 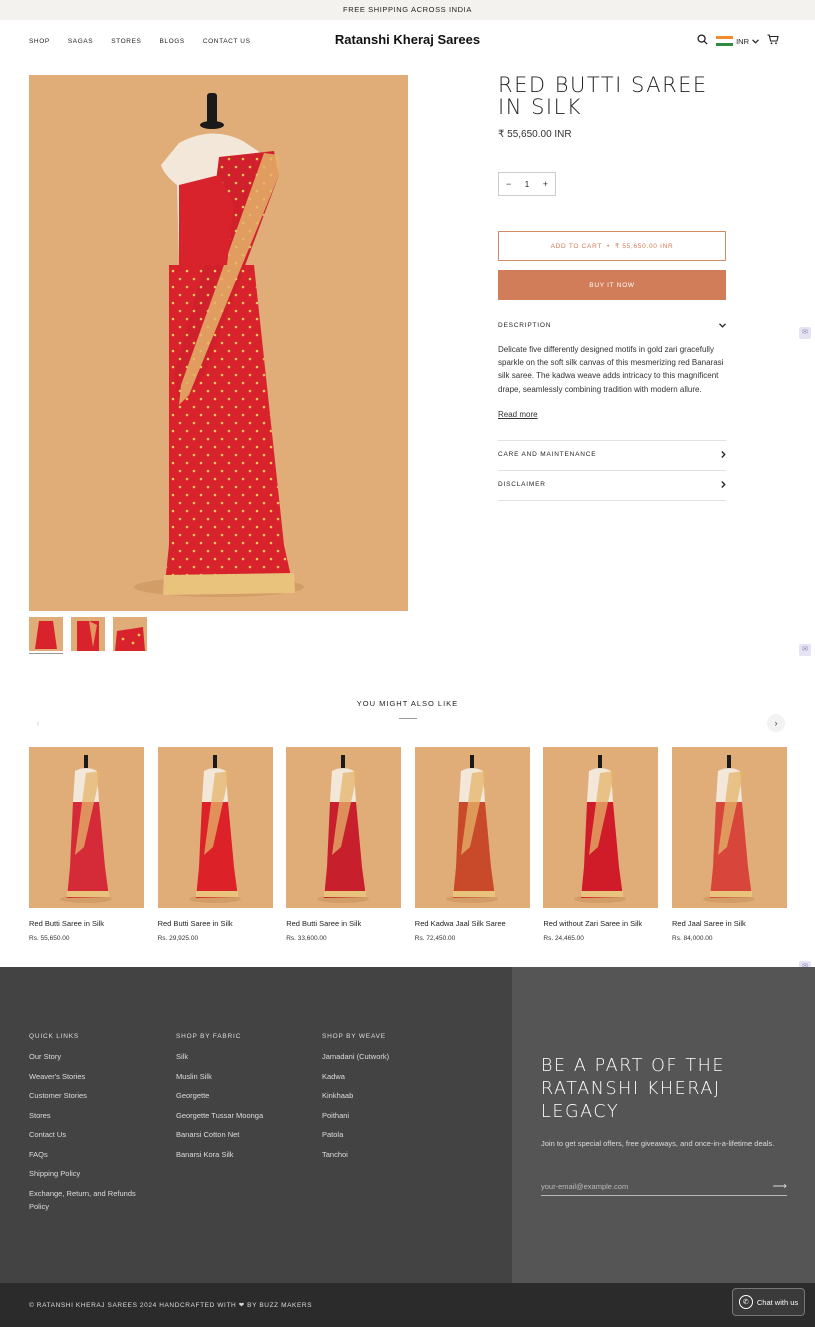 I want to click on product-card-name: Red Kadwa Jaal Silk Saree, so click(x=472, y=923).